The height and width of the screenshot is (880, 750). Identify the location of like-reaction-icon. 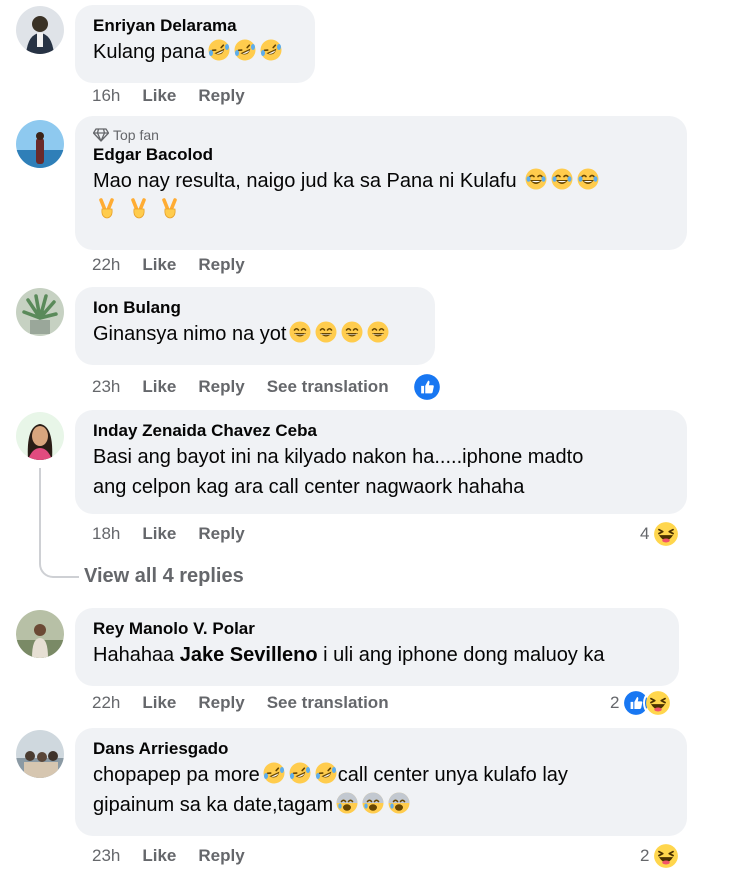
(427, 387).